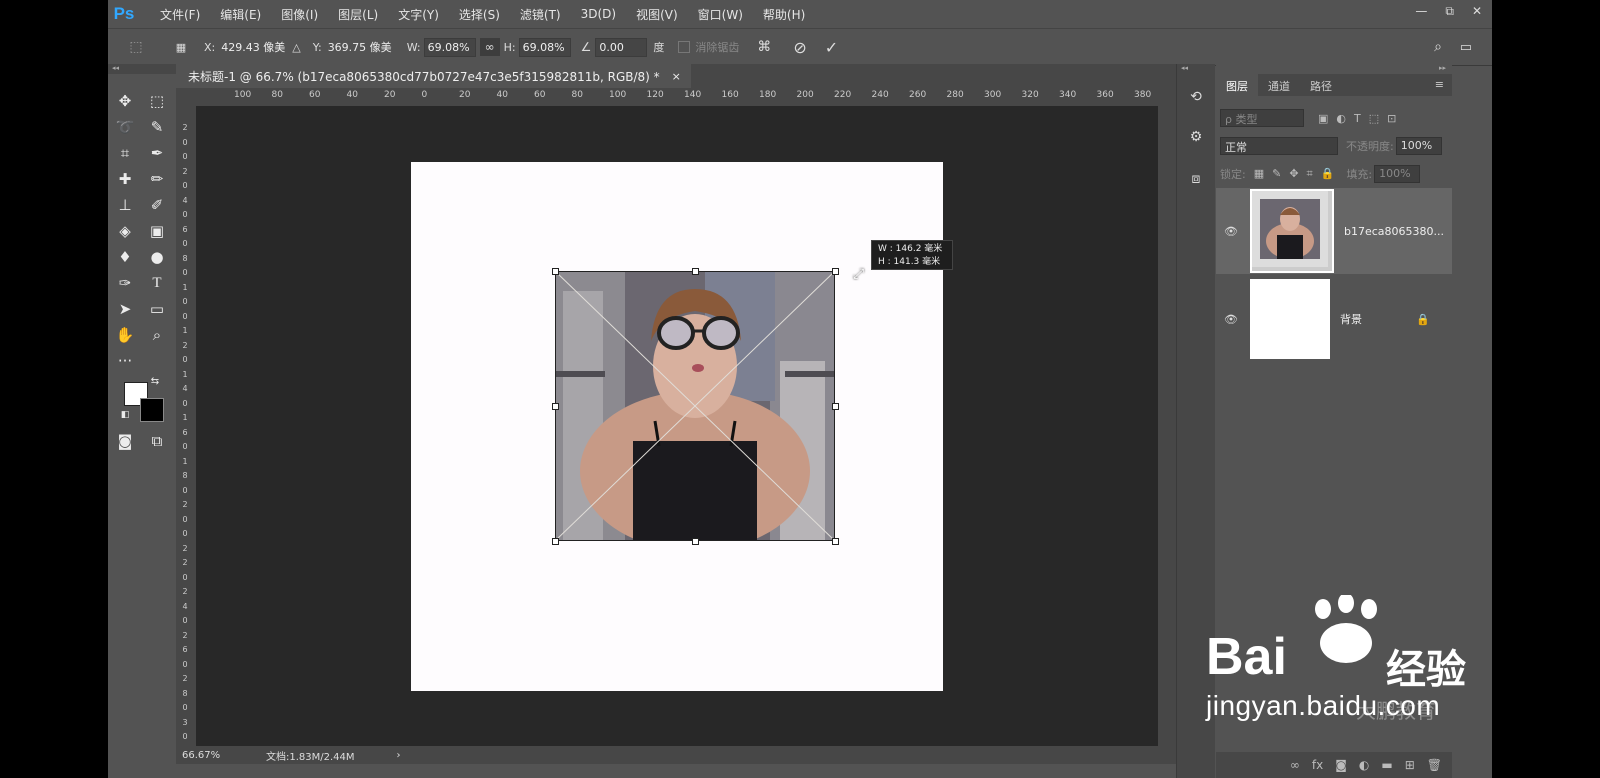 The image size is (1600, 778). What do you see at coordinates (1418, 146) in the screenshot?
I see `opacity-field: 100%` at bounding box center [1418, 146].